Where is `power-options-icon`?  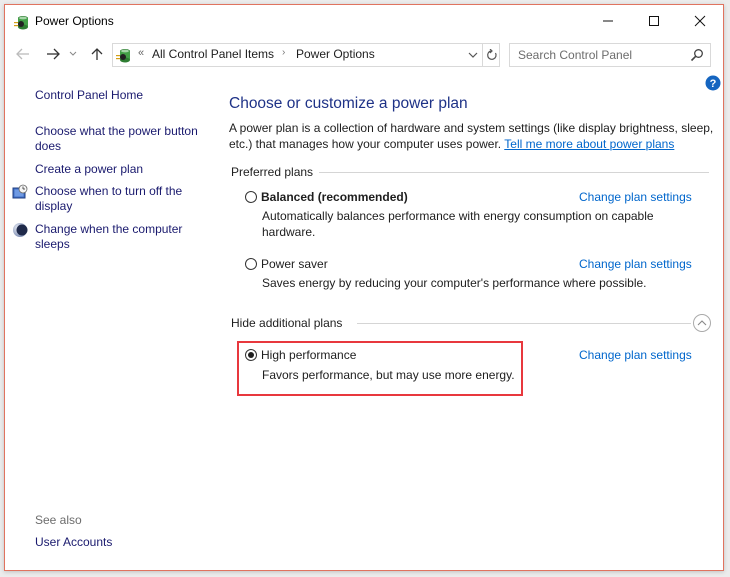
power-options-icon is located at coordinates (21, 23).